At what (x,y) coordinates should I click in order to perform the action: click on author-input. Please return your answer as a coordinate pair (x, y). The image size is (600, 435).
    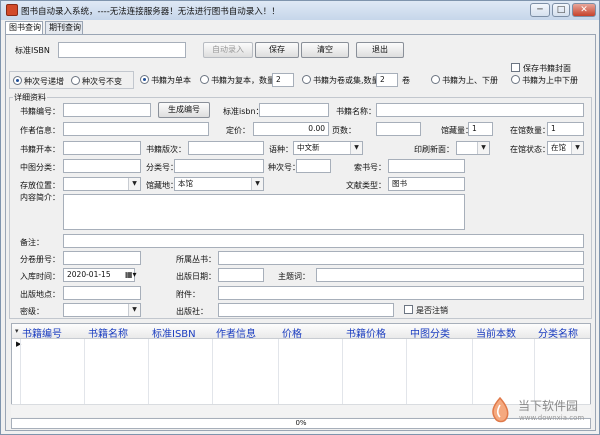
    Looking at the image, I should click on (136, 129).